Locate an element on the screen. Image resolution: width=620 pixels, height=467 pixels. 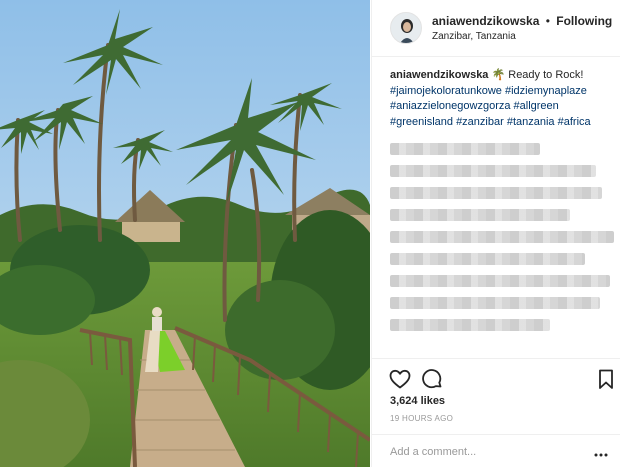
hashtag-link: #idziemynaplaze is located at coordinates (546, 91).